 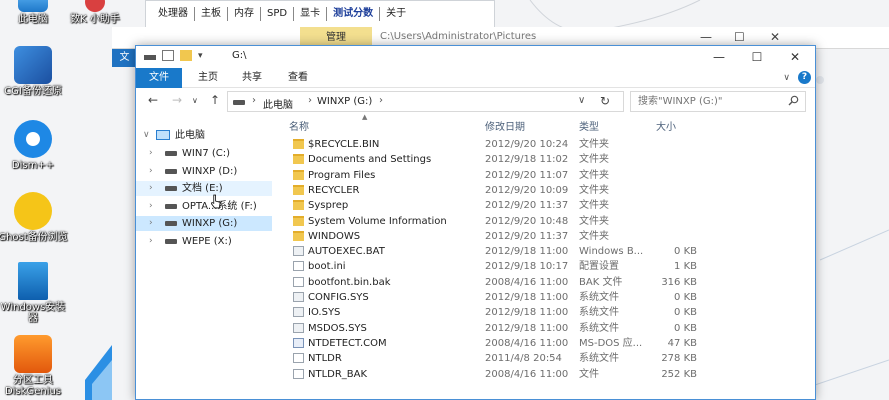 I want to click on chevron-down-icon: ∨, so click(x=146, y=135).